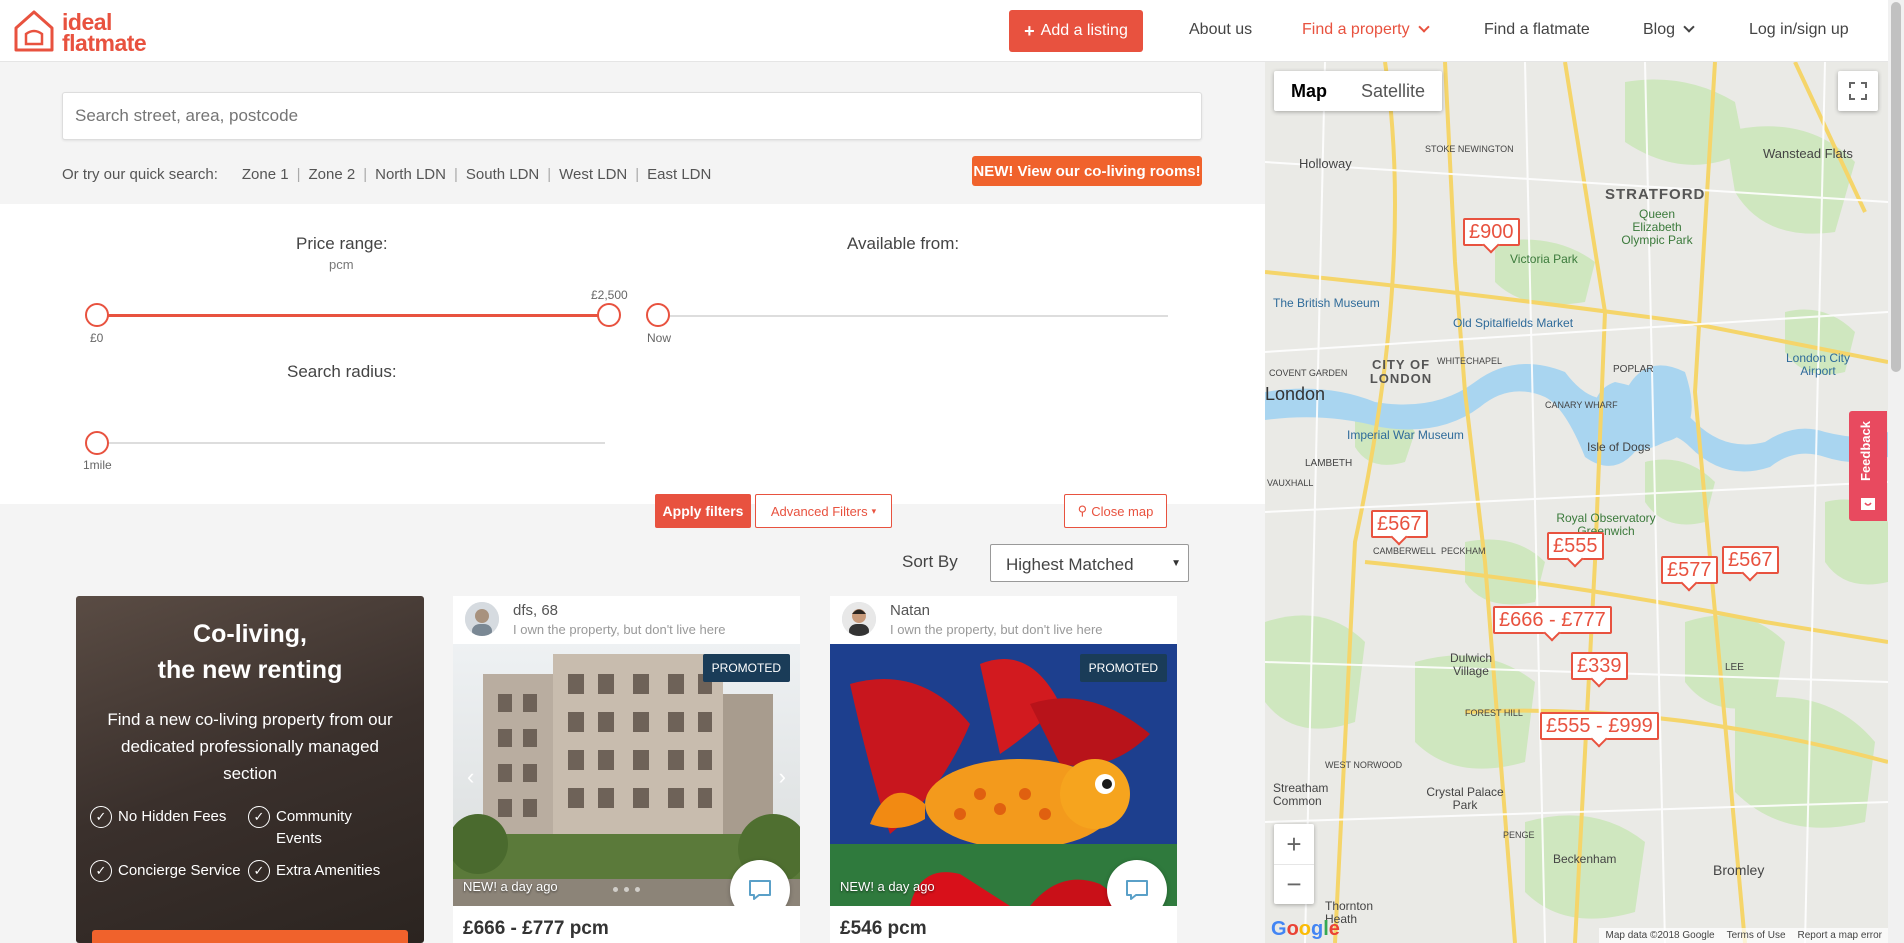  I want to click on radius-value-label: 1mile, so click(97, 465).